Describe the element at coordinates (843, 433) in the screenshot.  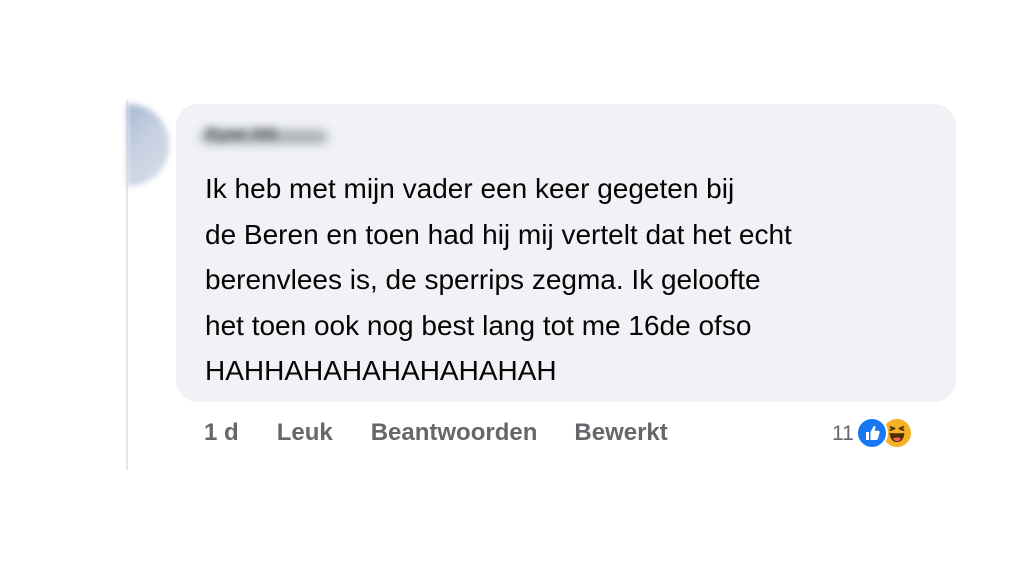
I see `reaction-count: 11` at that location.